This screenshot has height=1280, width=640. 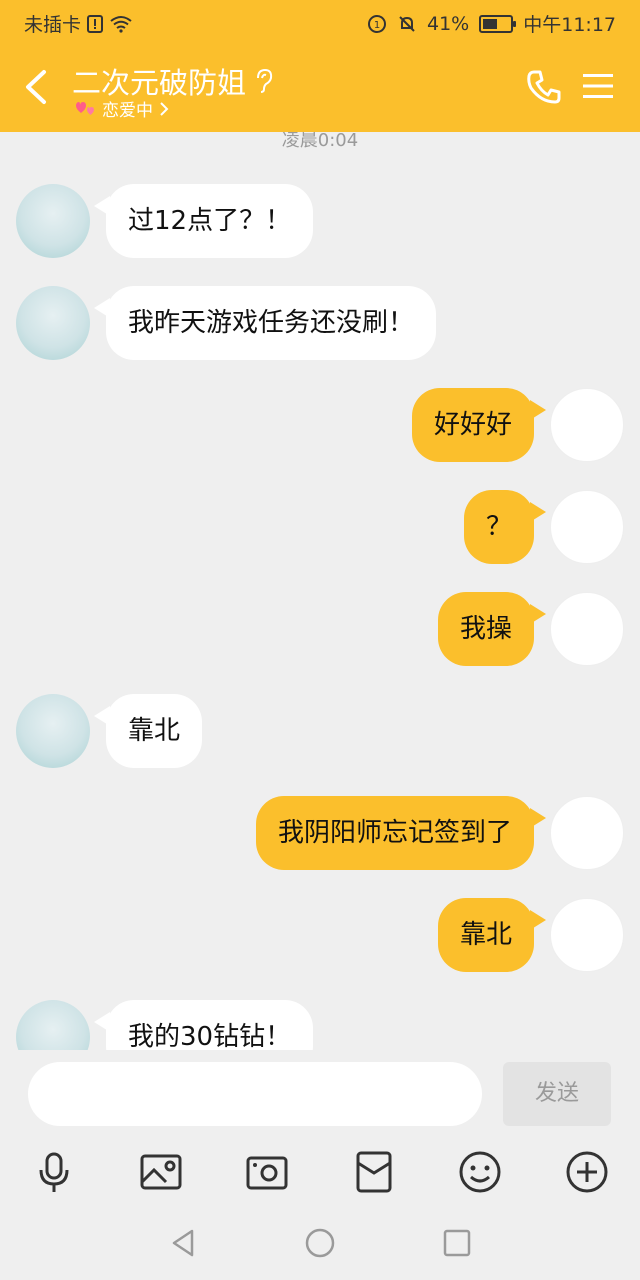 I want to click on emoji-icon, so click(x=480, y=1172).